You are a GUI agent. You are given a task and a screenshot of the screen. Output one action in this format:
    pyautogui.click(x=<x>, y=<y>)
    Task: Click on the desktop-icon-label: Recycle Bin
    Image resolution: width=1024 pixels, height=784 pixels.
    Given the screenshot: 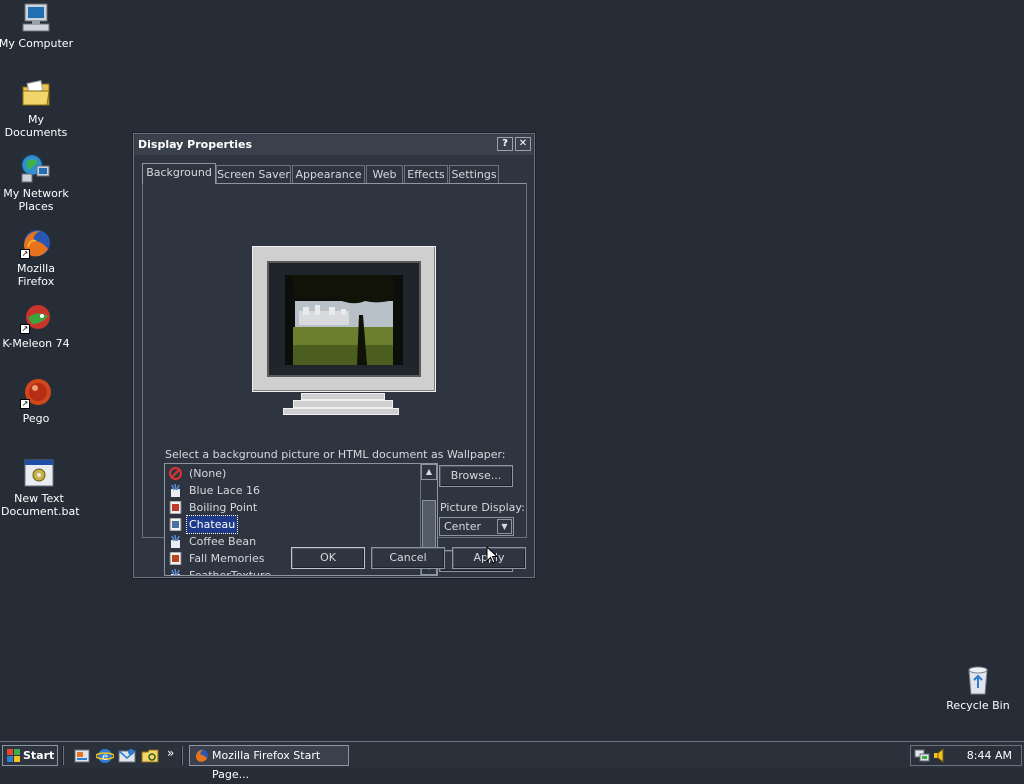 What is the action you would take?
    pyautogui.click(x=978, y=705)
    